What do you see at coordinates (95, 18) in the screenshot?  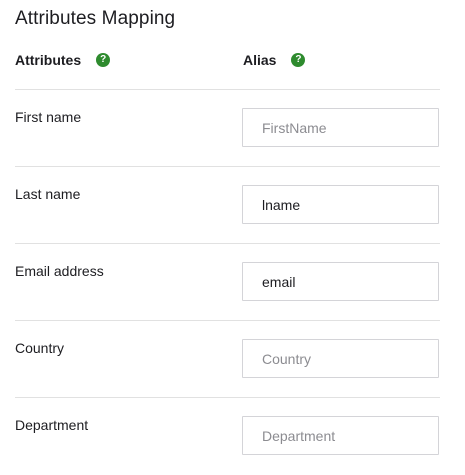 I see `page-title: Attributes Mapping` at bounding box center [95, 18].